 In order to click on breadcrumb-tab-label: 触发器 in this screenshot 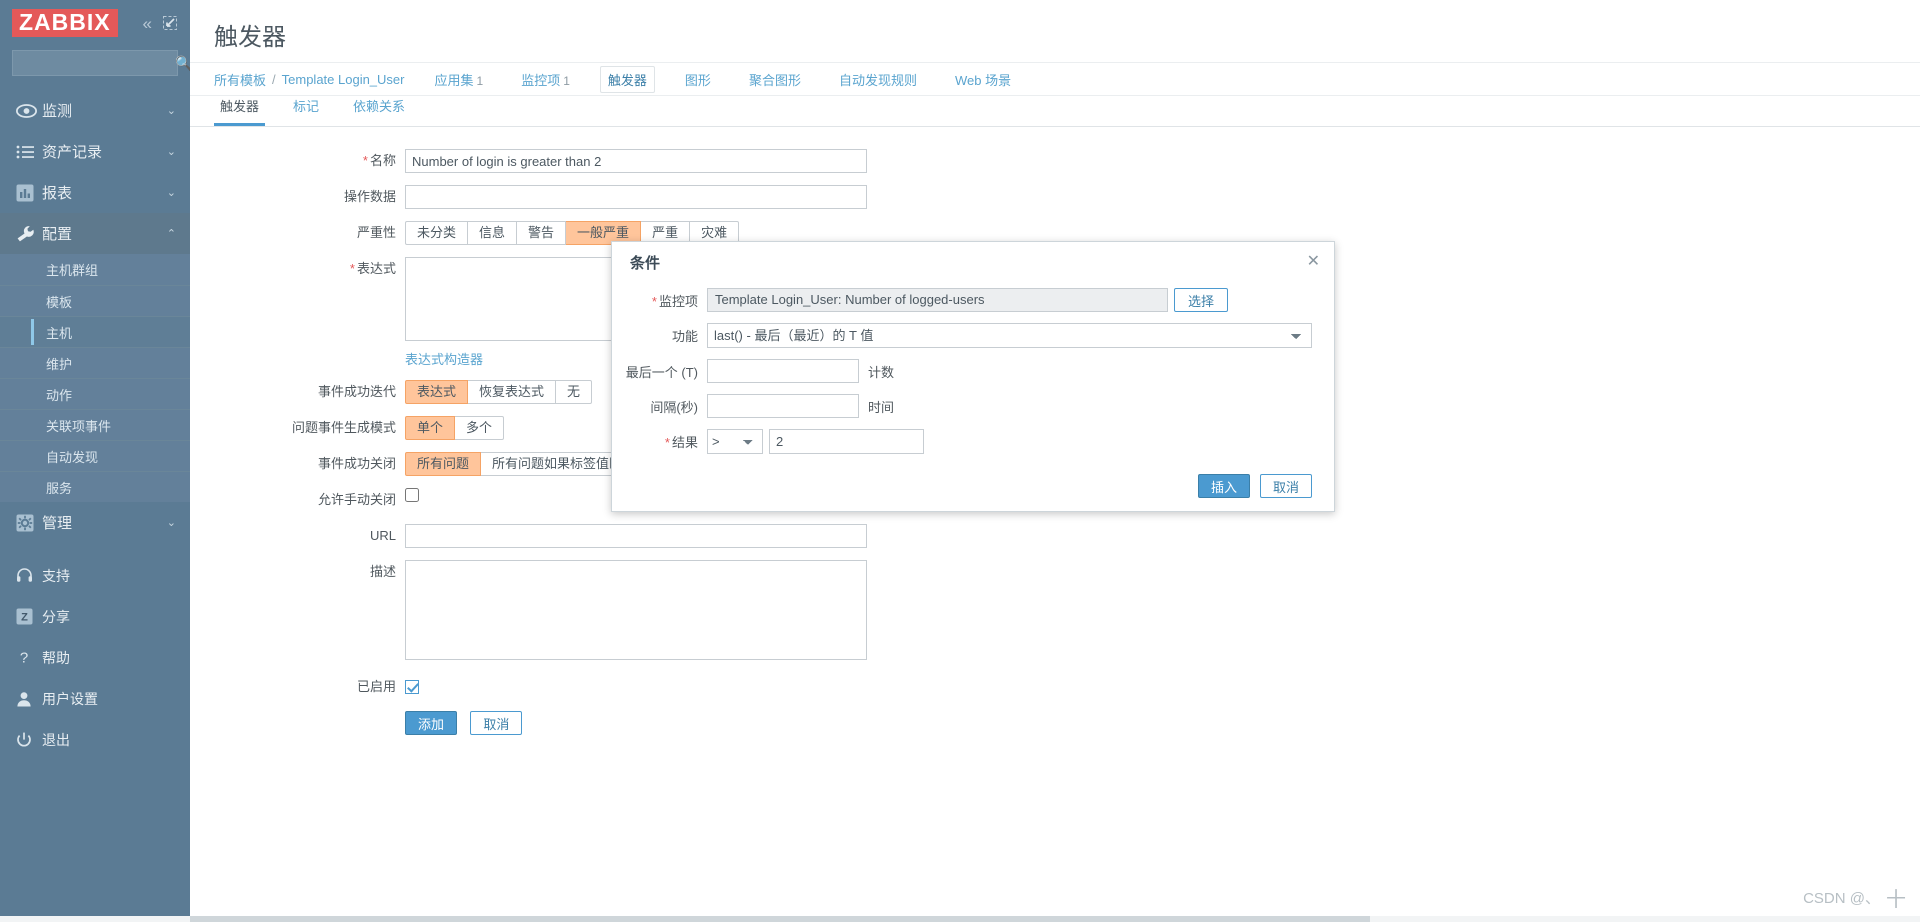, I will do `click(627, 80)`.